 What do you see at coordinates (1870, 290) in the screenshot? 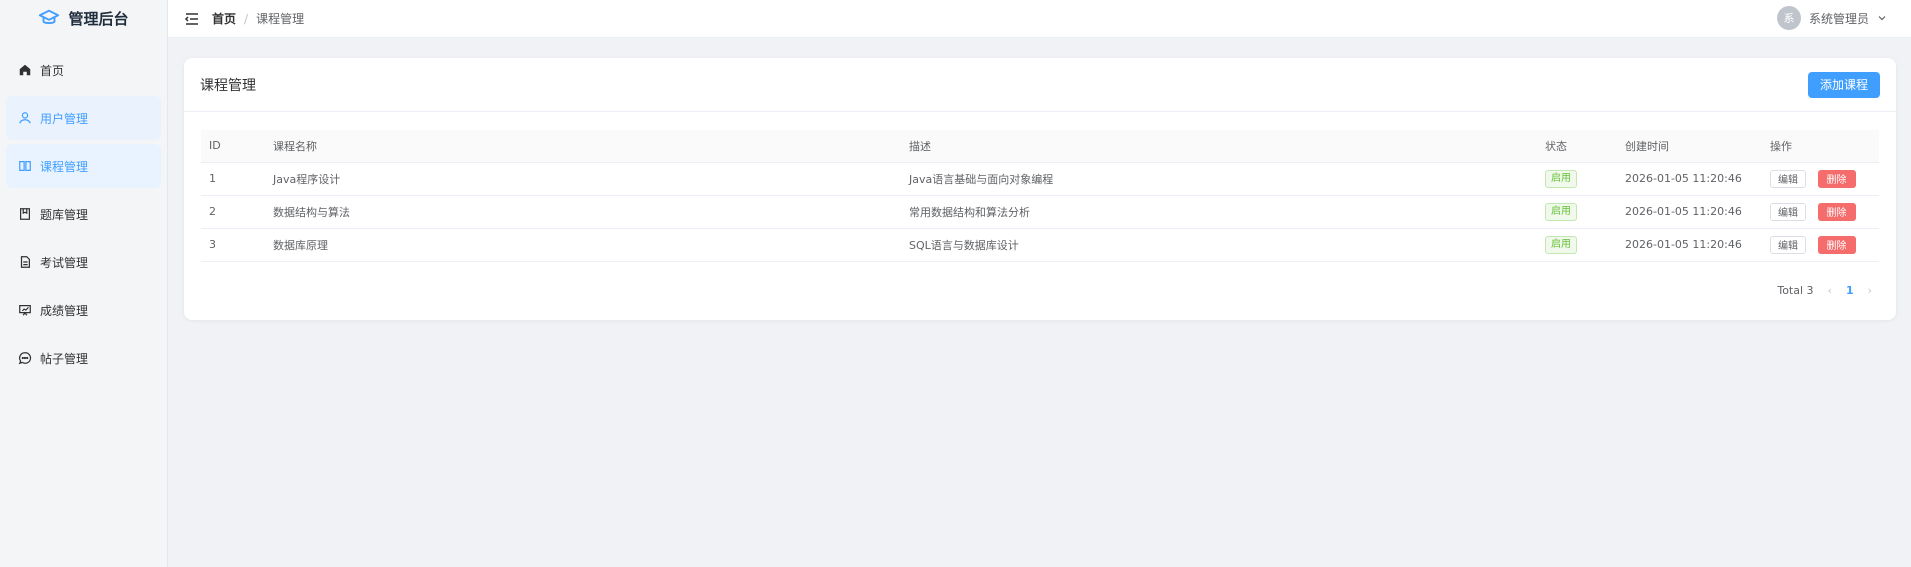
I see `next-page-icon: ›` at bounding box center [1870, 290].